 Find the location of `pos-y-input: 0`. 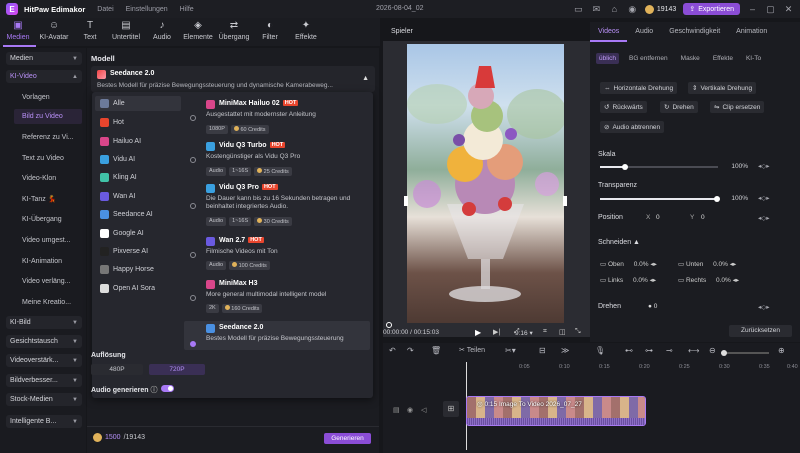

pos-y-input: 0 is located at coordinates (703, 217).